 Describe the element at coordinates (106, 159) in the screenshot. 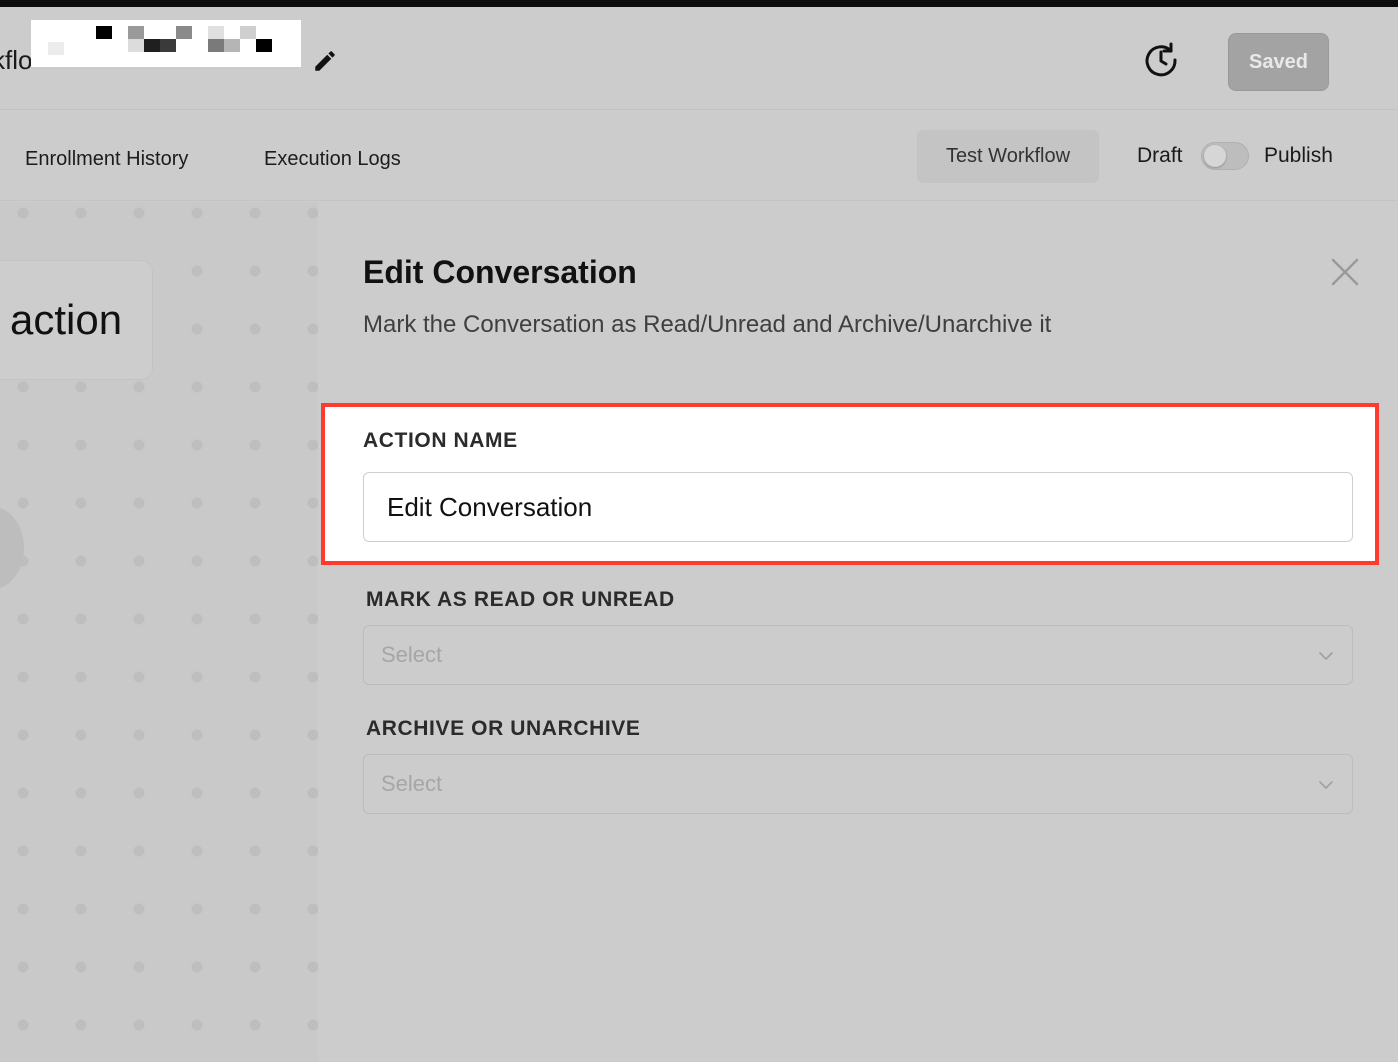

I see `tab-enrollment-history: Enrollment History` at that location.